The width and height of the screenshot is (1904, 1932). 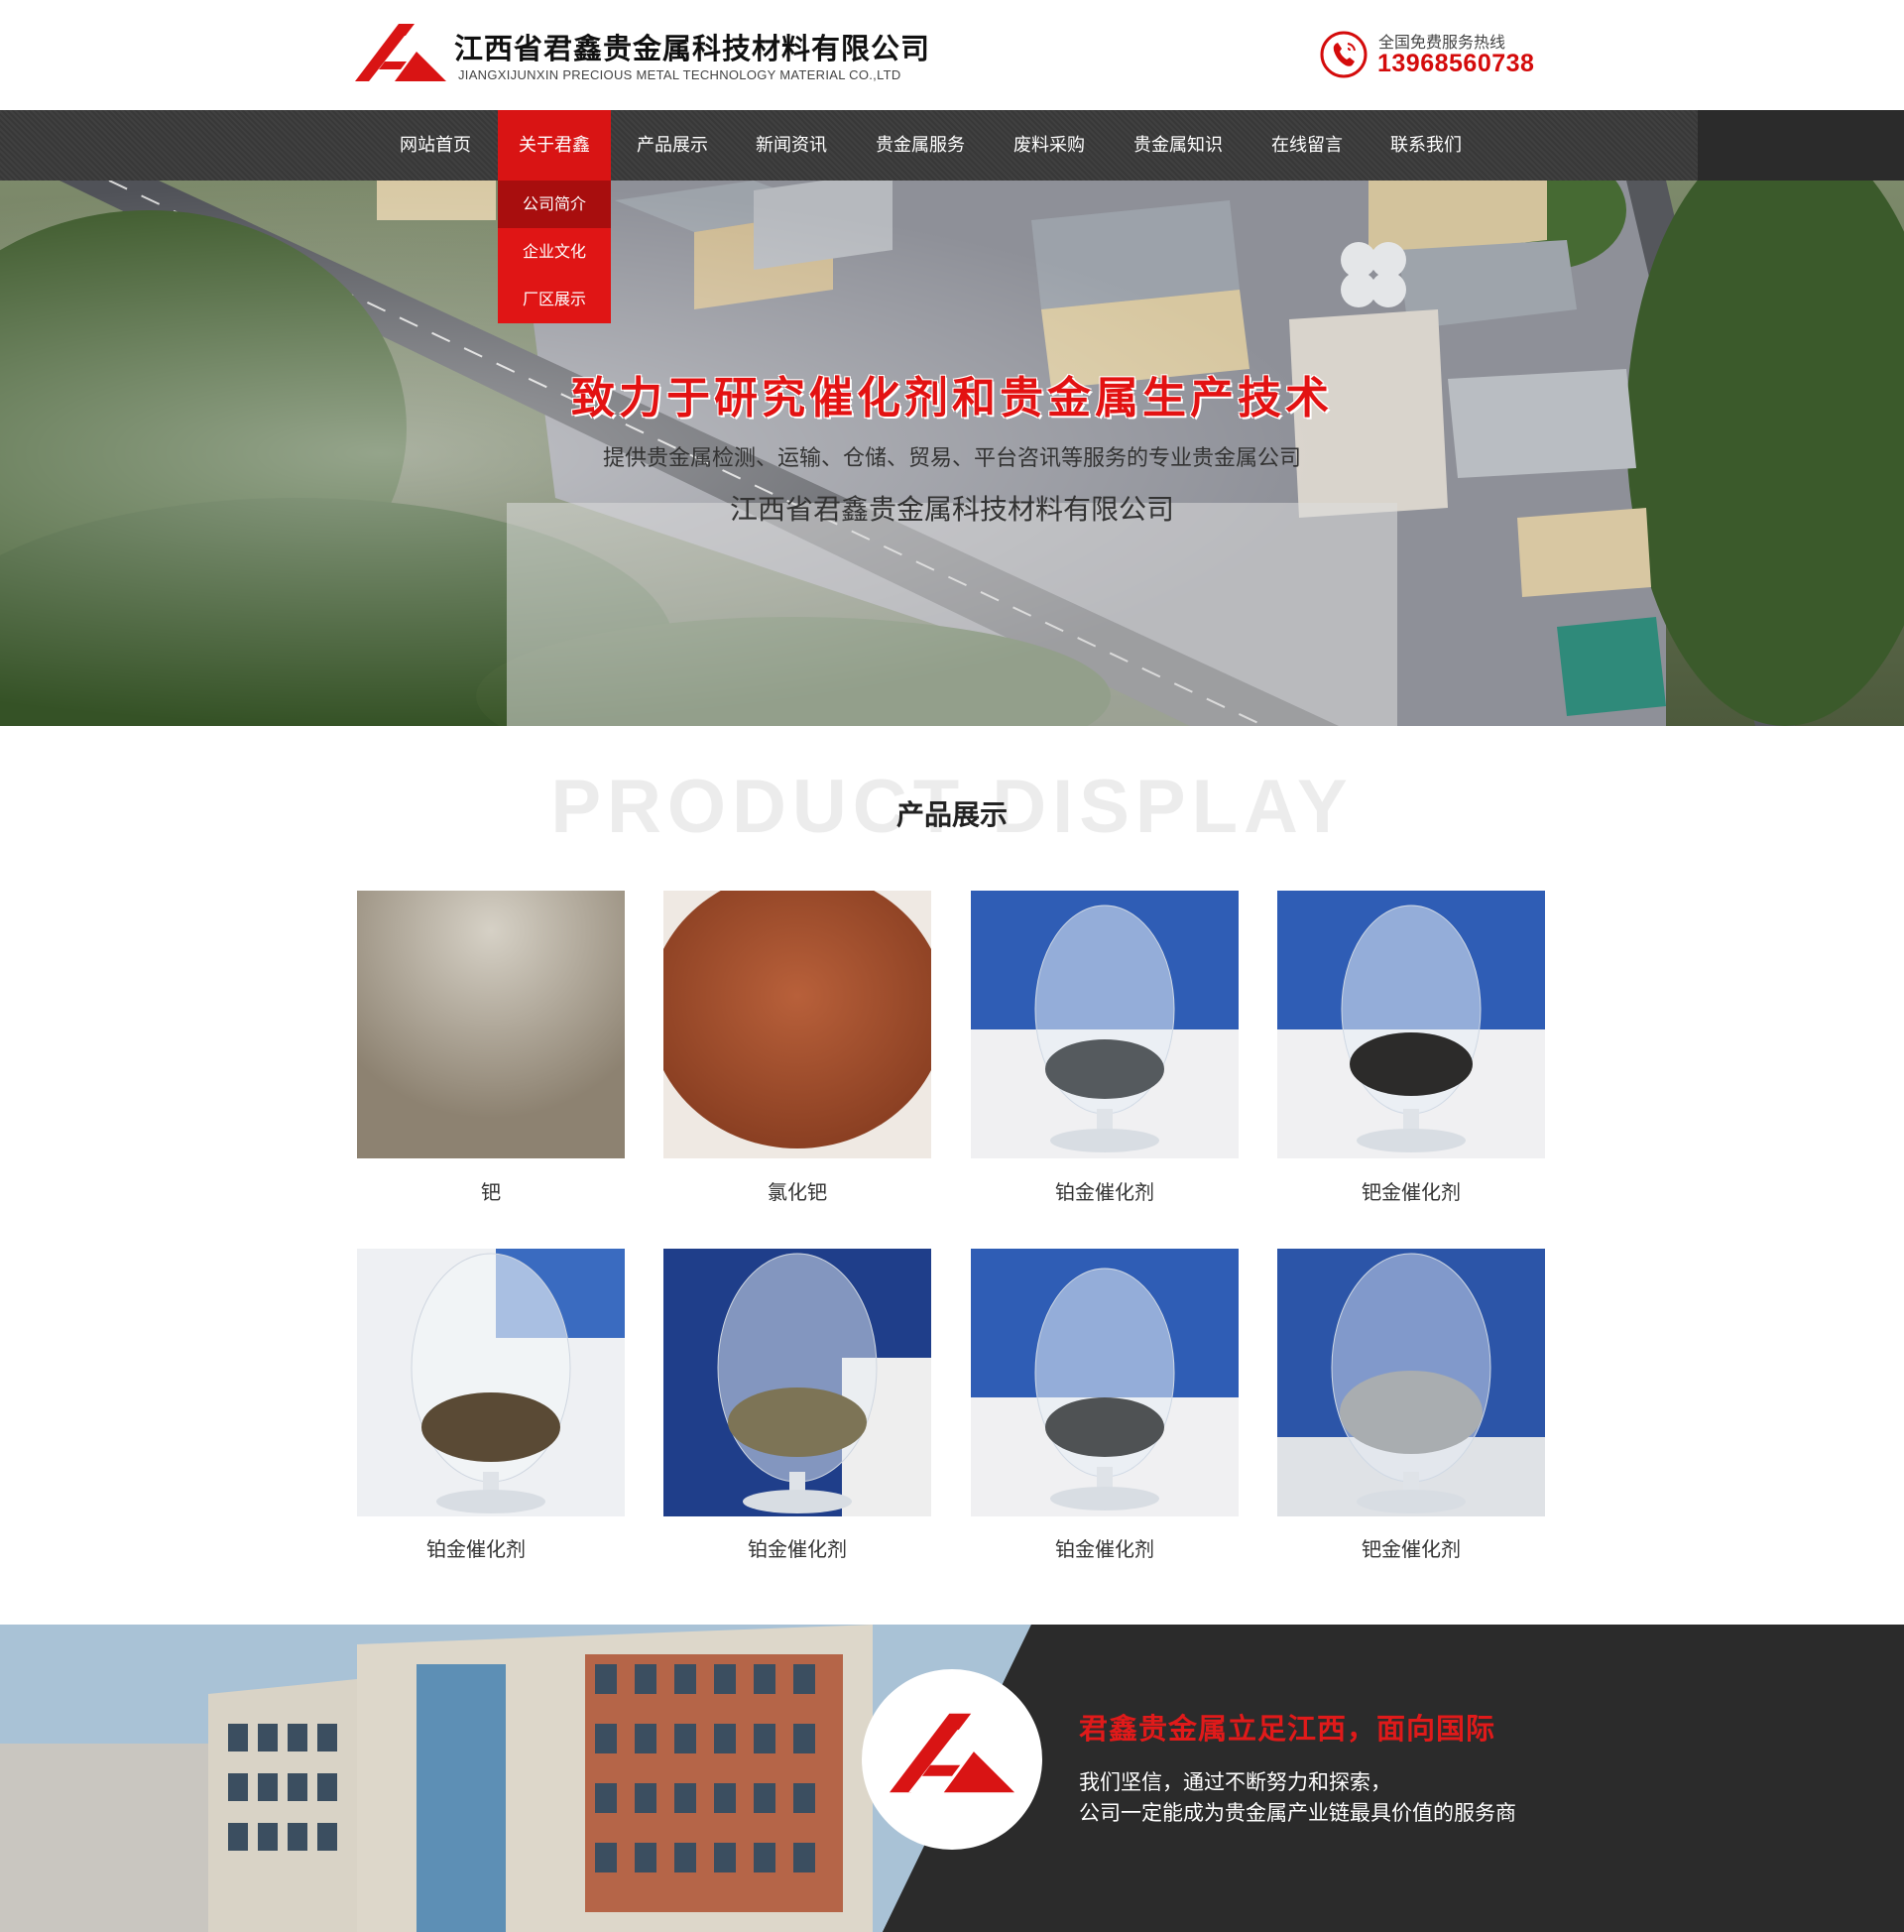 I want to click on nav-item-message: 在线留言, so click(x=1307, y=145).